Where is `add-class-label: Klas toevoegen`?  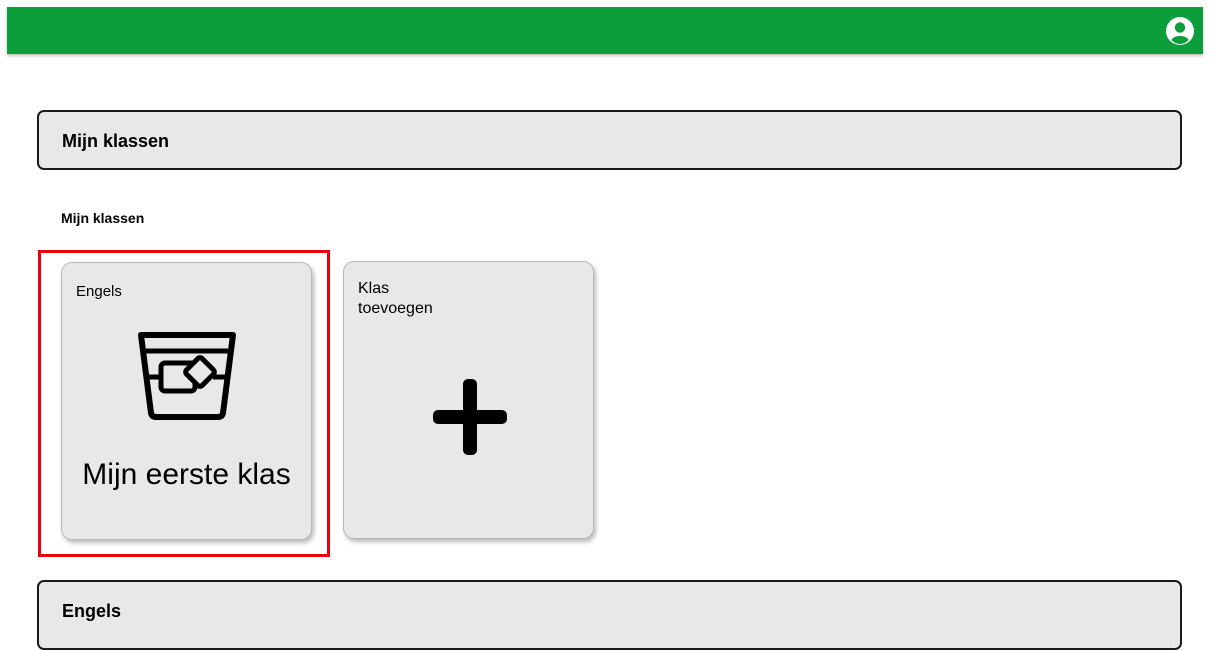
add-class-label: Klas toevoegen is located at coordinates (395, 298).